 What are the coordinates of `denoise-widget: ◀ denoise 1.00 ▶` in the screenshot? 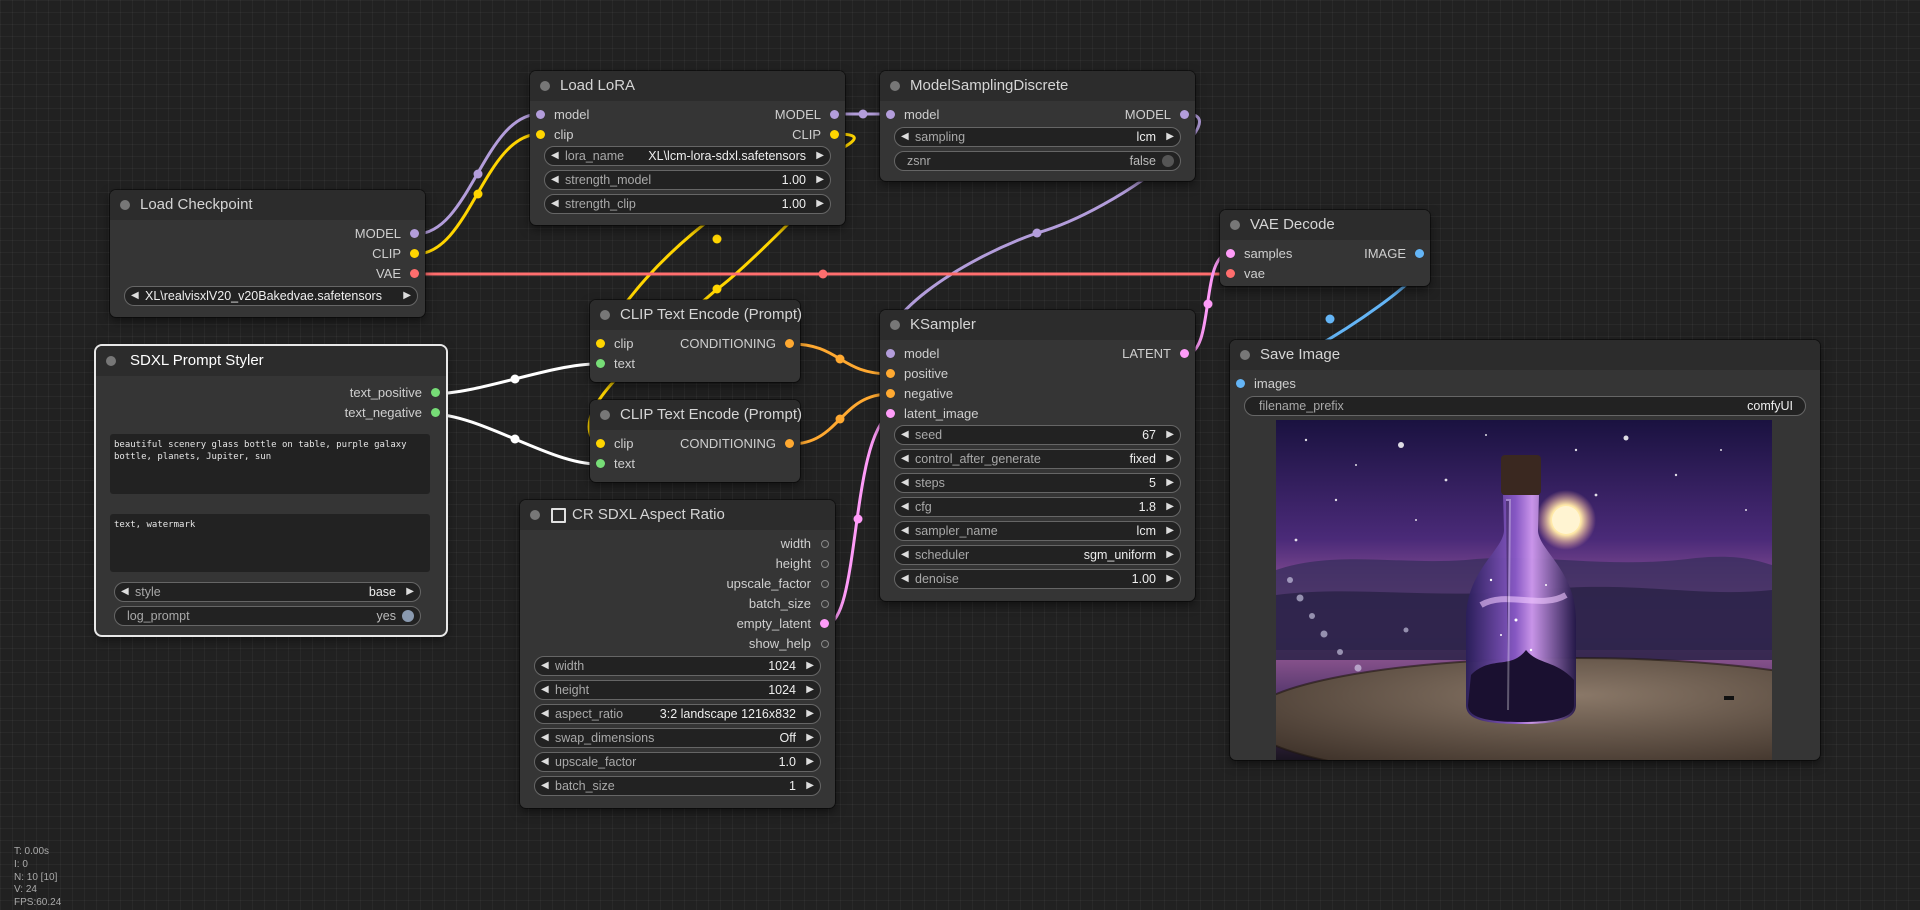 It's located at (1037, 579).